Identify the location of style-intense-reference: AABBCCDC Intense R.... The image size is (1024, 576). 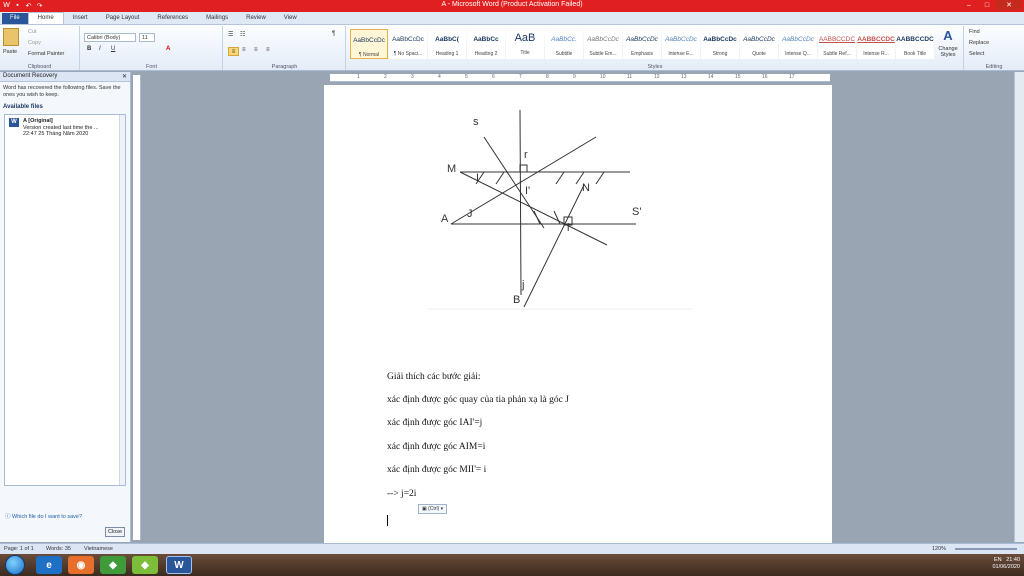
(876, 44).